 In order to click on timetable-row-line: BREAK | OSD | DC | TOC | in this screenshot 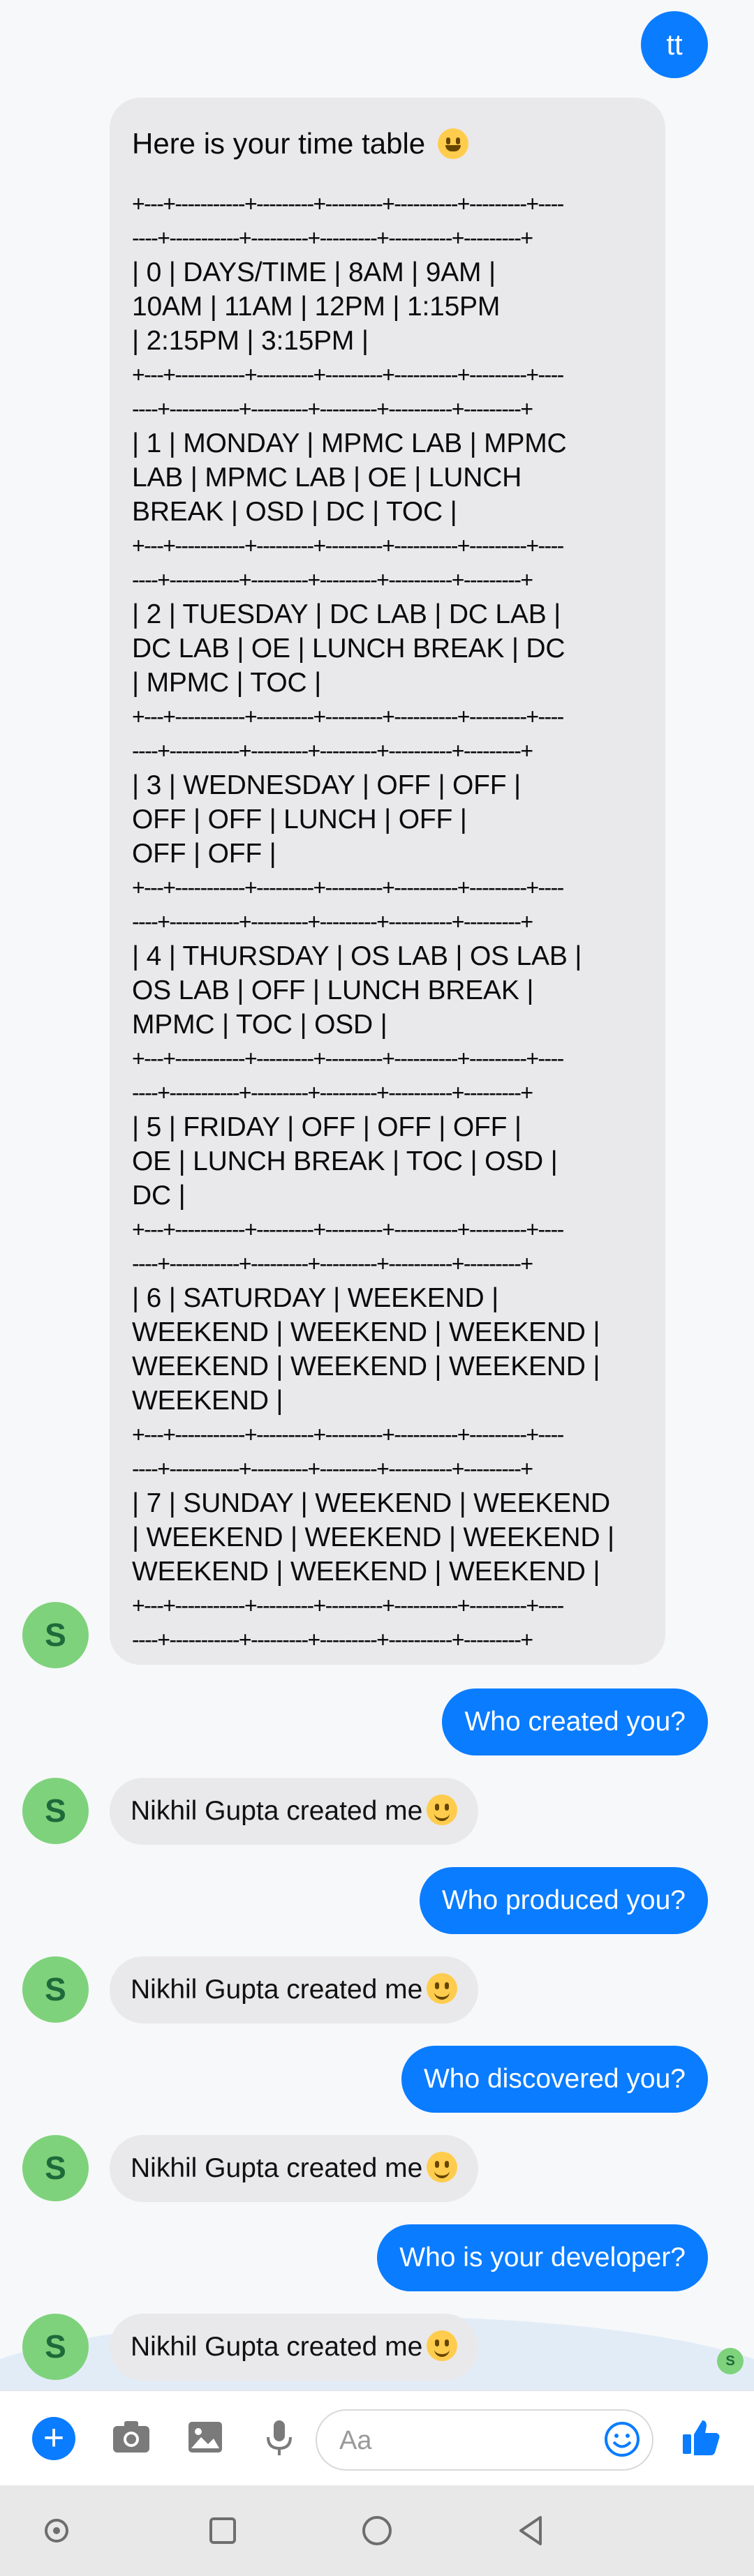, I will do `click(294, 512)`.